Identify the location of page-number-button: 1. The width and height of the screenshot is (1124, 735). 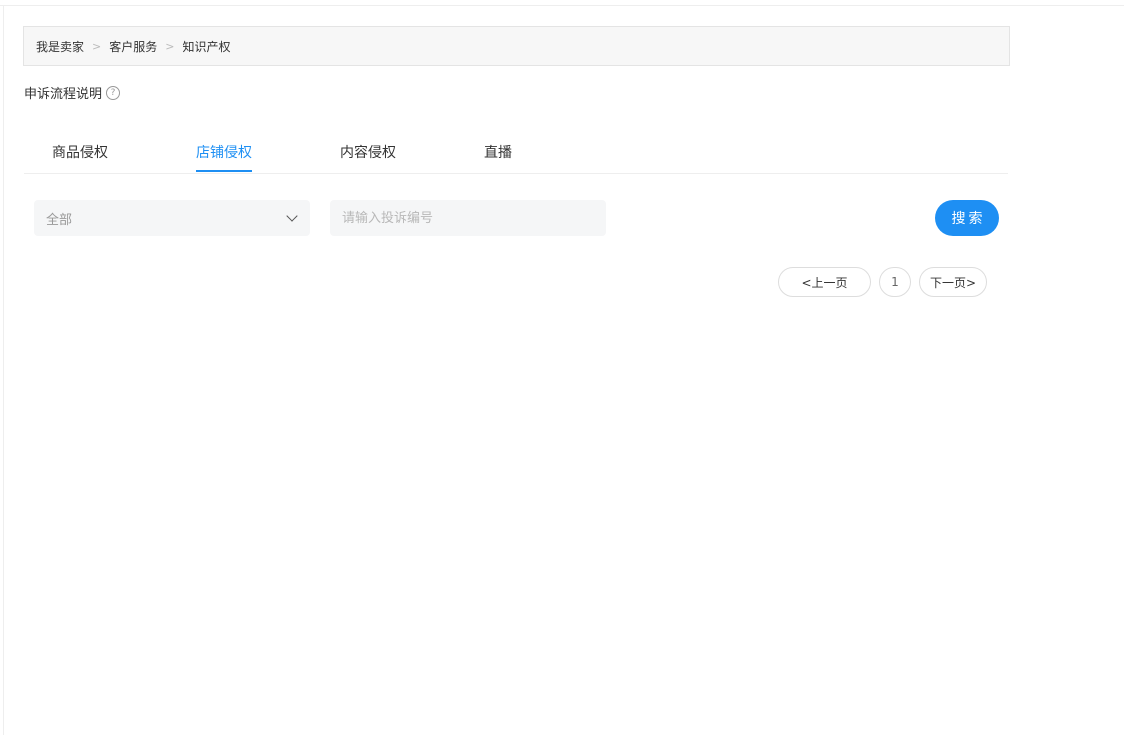
(895, 282).